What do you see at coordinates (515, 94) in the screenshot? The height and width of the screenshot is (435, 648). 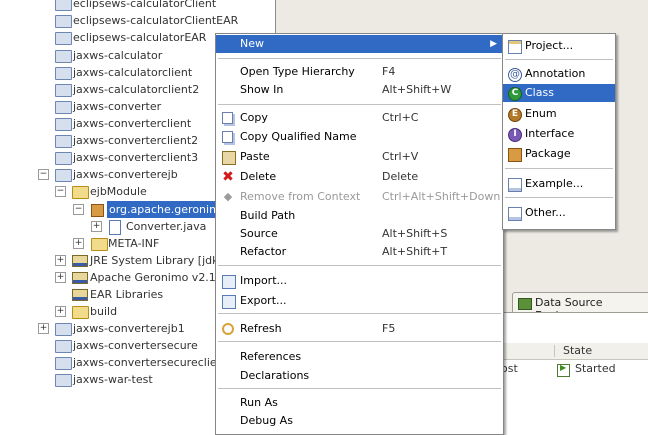 I see `class-icon: C` at bounding box center [515, 94].